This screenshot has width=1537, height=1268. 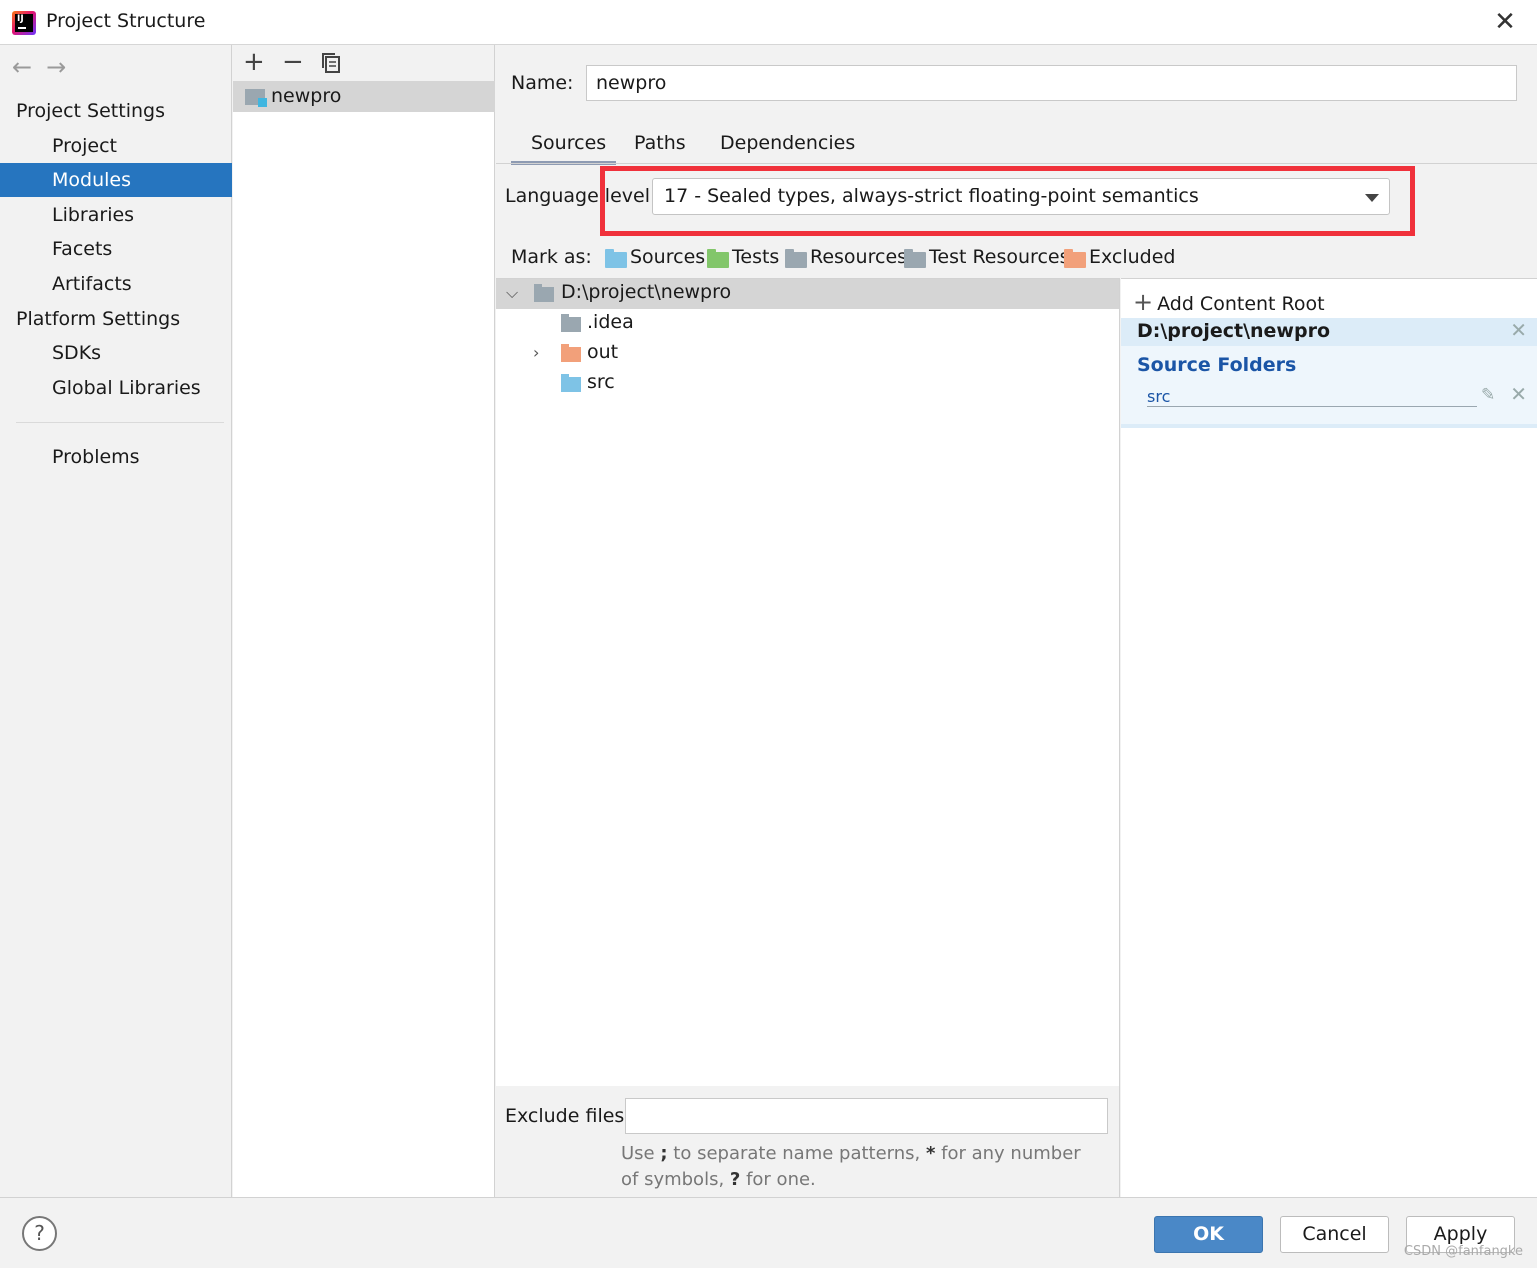 I want to click on name-field: newpro, so click(x=1051, y=83).